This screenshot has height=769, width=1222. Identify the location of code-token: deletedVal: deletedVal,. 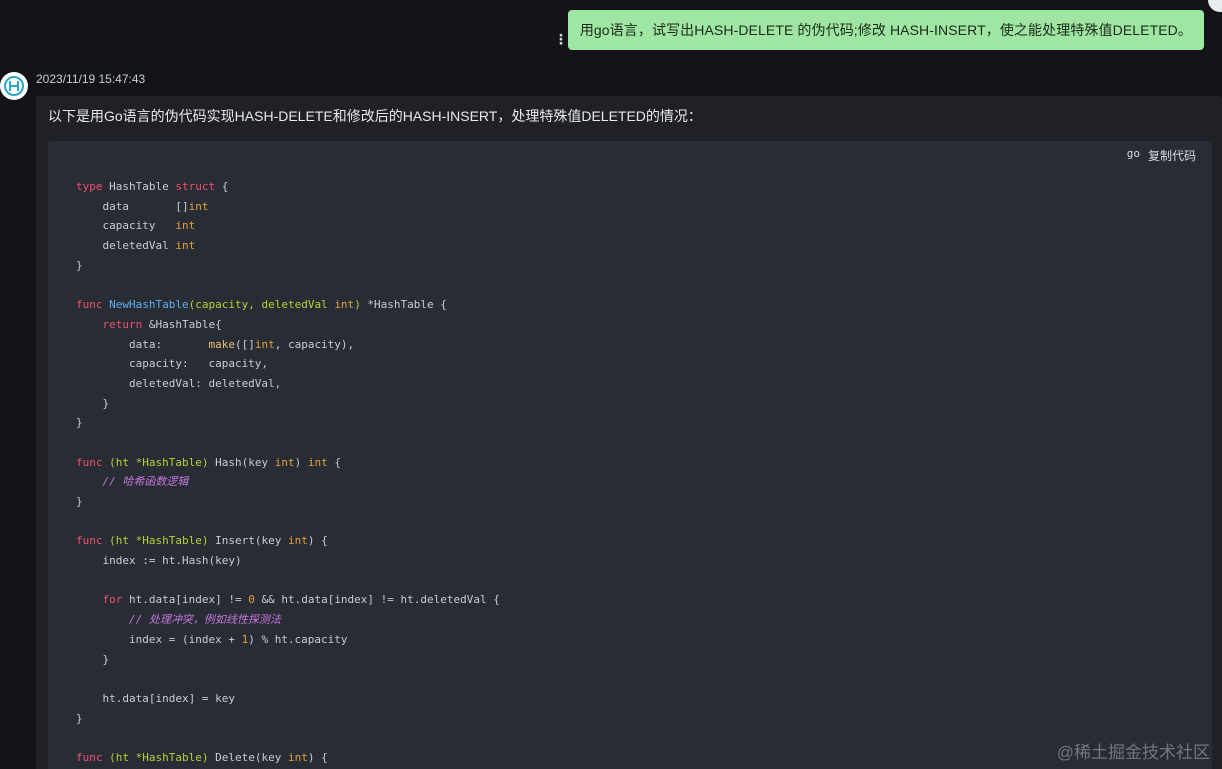
(179, 383).